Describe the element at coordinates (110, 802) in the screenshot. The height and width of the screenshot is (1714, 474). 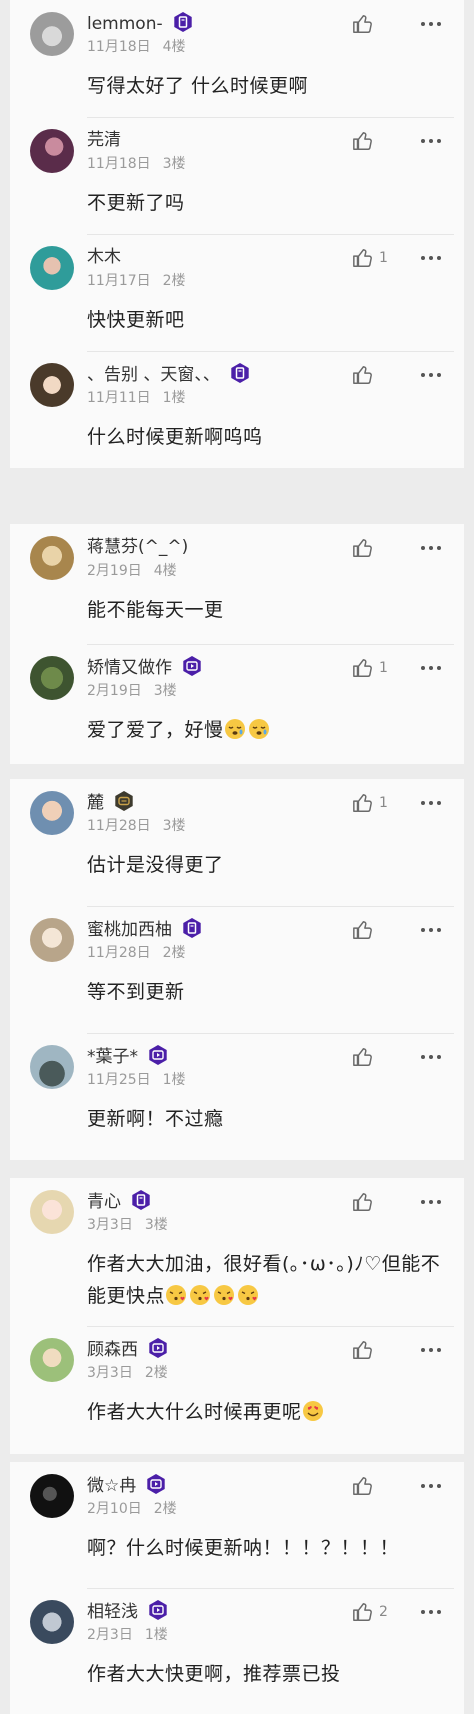
I see `username: 麓` at that location.